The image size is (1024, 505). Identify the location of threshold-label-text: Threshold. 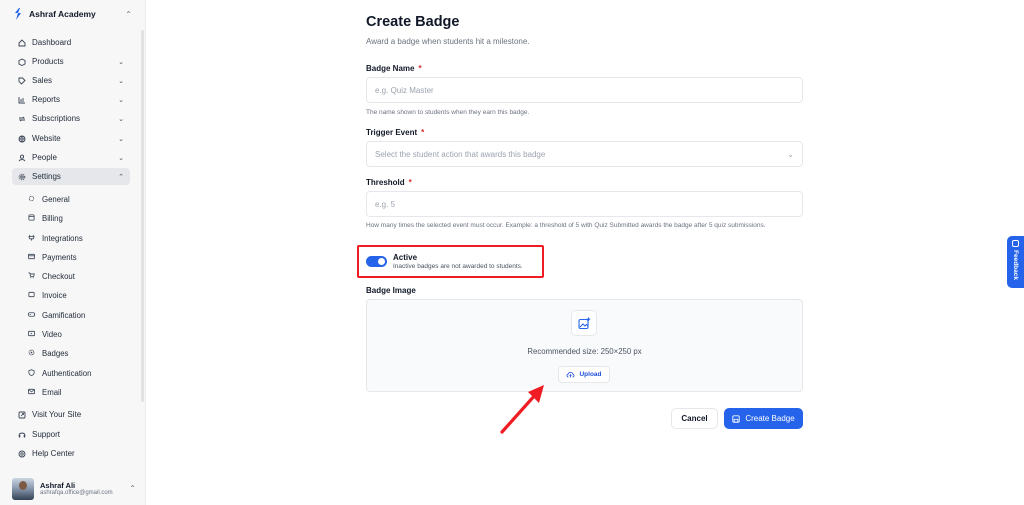
(385, 182).